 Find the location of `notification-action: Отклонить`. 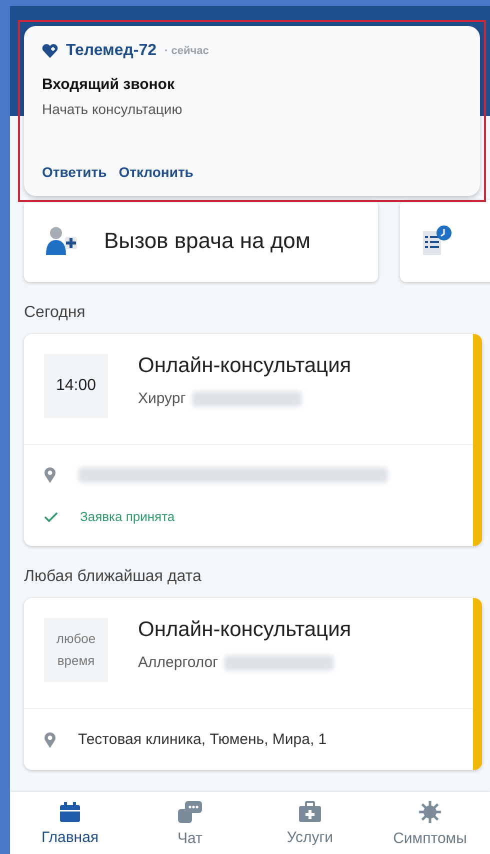

notification-action: Отклонить is located at coordinates (156, 172).